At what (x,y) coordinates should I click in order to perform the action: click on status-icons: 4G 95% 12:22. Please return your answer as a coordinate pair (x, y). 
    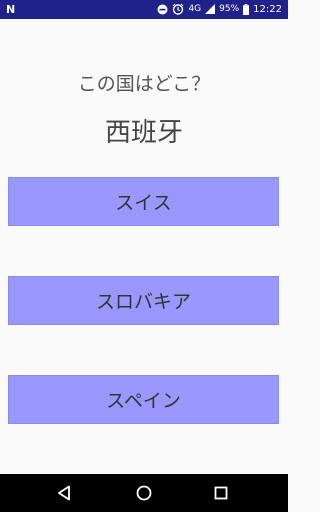
    Looking at the image, I should click on (219, 9).